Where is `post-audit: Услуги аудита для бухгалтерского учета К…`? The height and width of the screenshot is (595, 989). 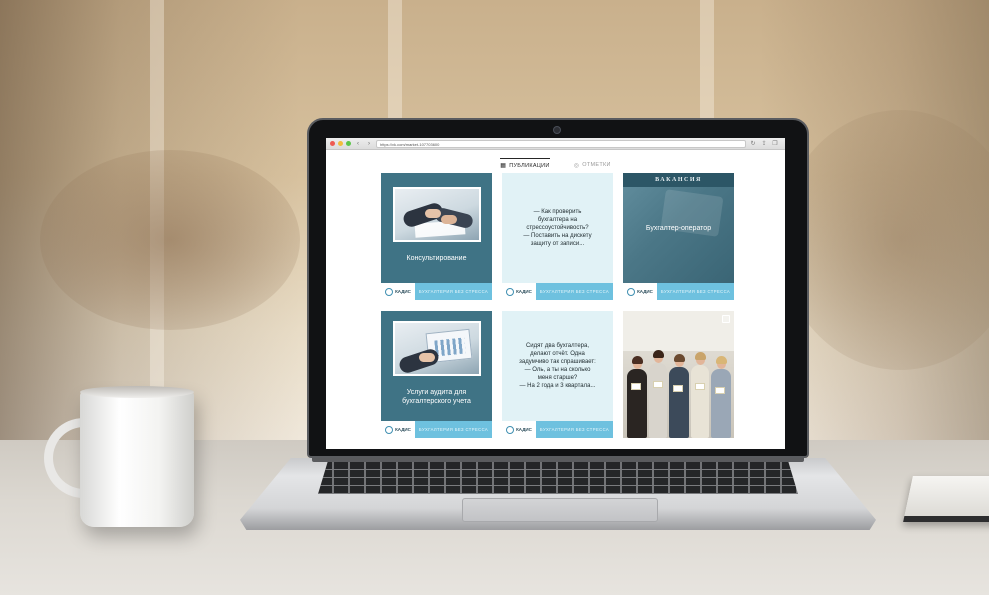
post-audit: Услуги аудита для бухгалтерского учета К… is located at coordinates (436, 374).